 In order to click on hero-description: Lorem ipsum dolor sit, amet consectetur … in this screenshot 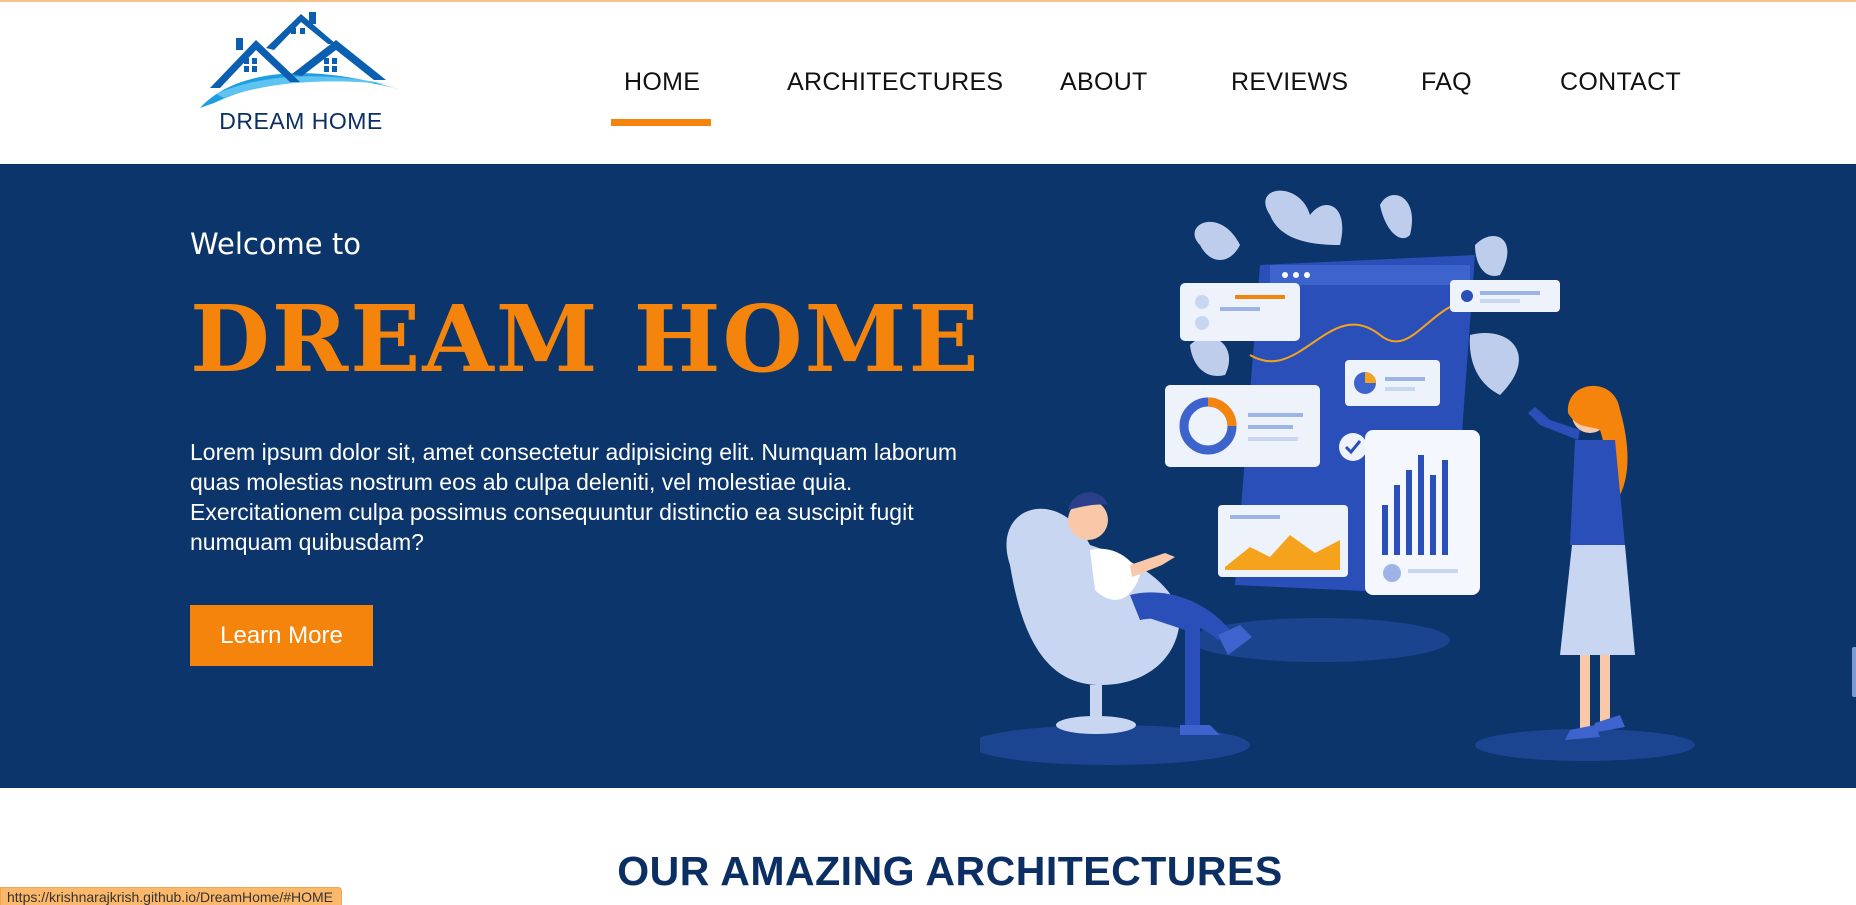, I will do `click(573, 497)`.